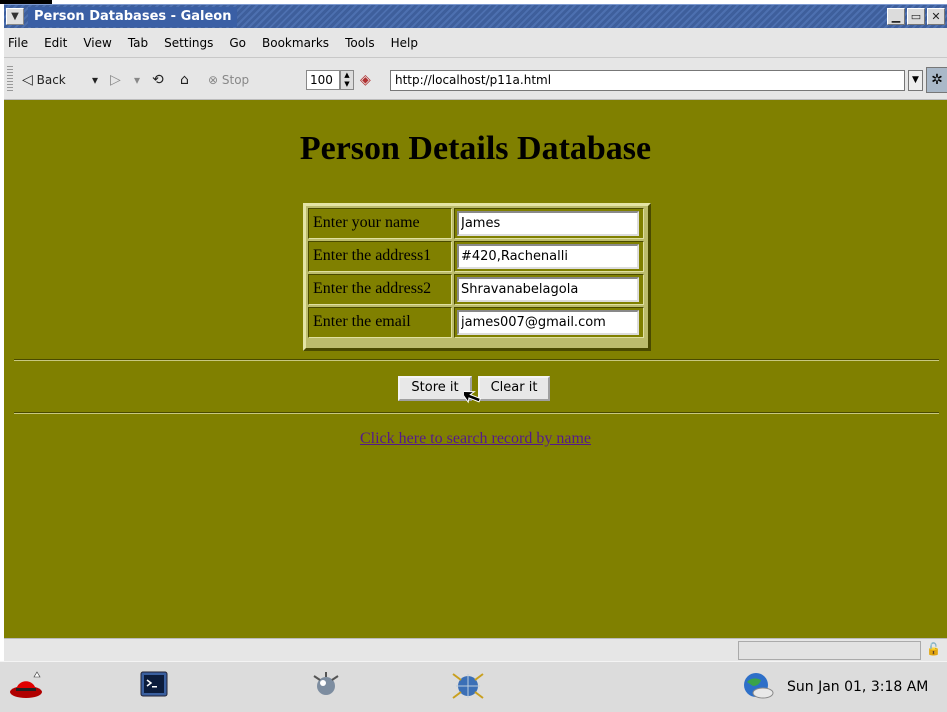 This screenshot has height=712, width=947. Describe the element at coordinates (347, 80) in the screenshot. I see `zoom-spin-icon: ▲ ▼` at that location.